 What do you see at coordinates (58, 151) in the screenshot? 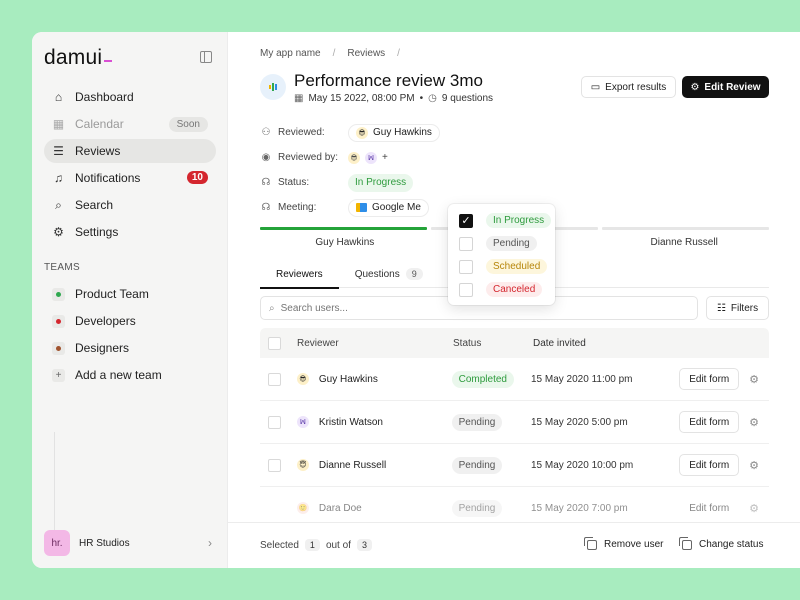
I see `reviews-icon: ☰` at bounding box center [58, 151].